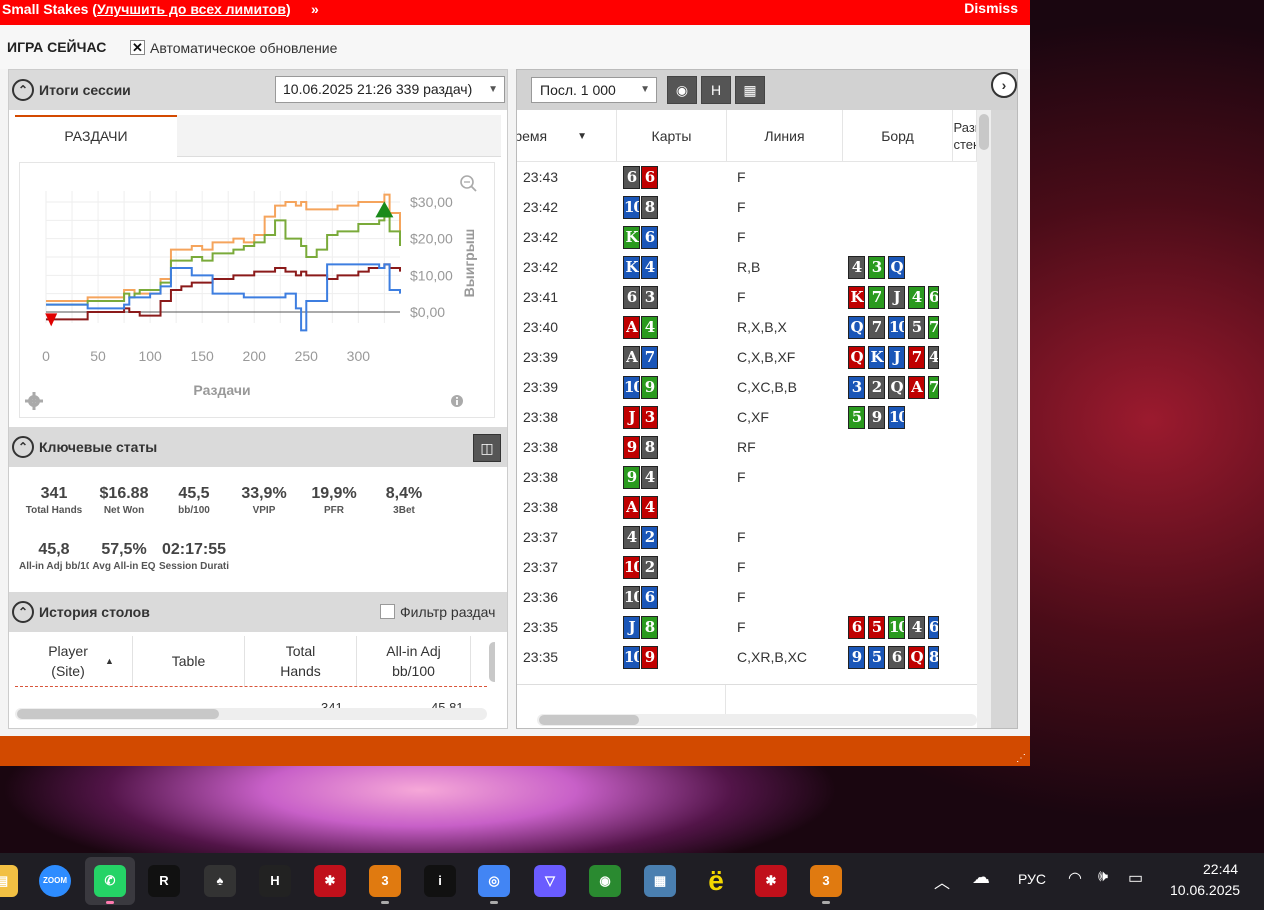 The height and width of the screenshot is (910, 1264). Describe the element at coordinates (750, 90) in the screenshot. I see `grid-view-icon: ▦` at that location.